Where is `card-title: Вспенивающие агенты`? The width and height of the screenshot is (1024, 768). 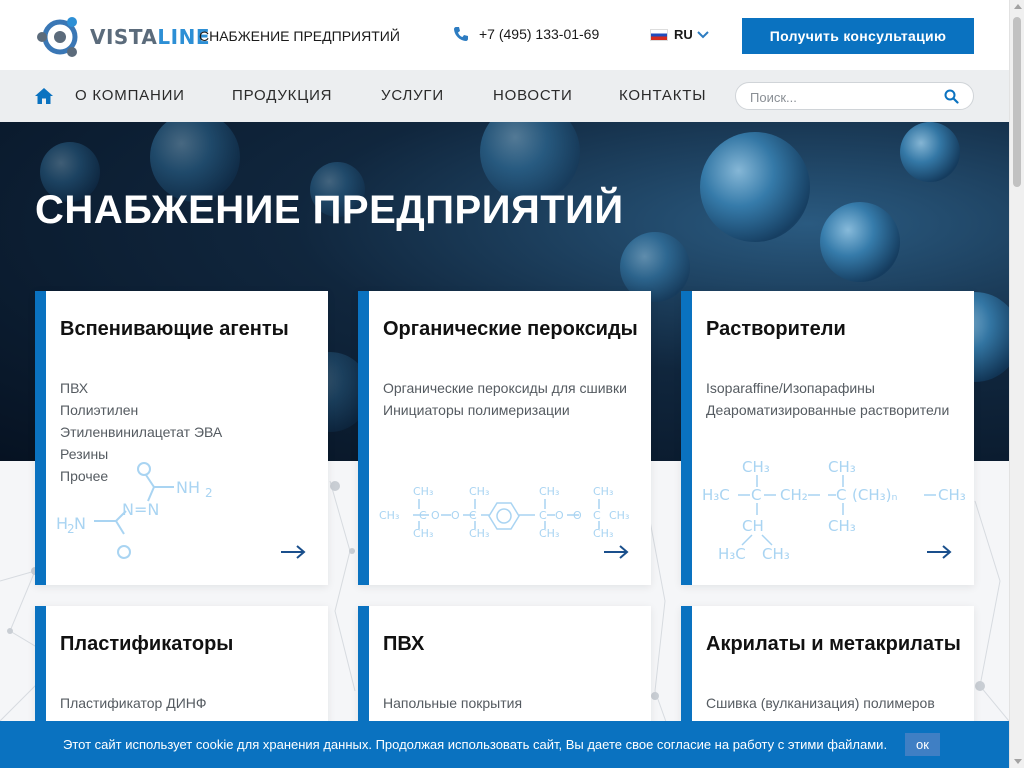 card-title: Вспенивающие агенты is located at coordinates (190, 329).